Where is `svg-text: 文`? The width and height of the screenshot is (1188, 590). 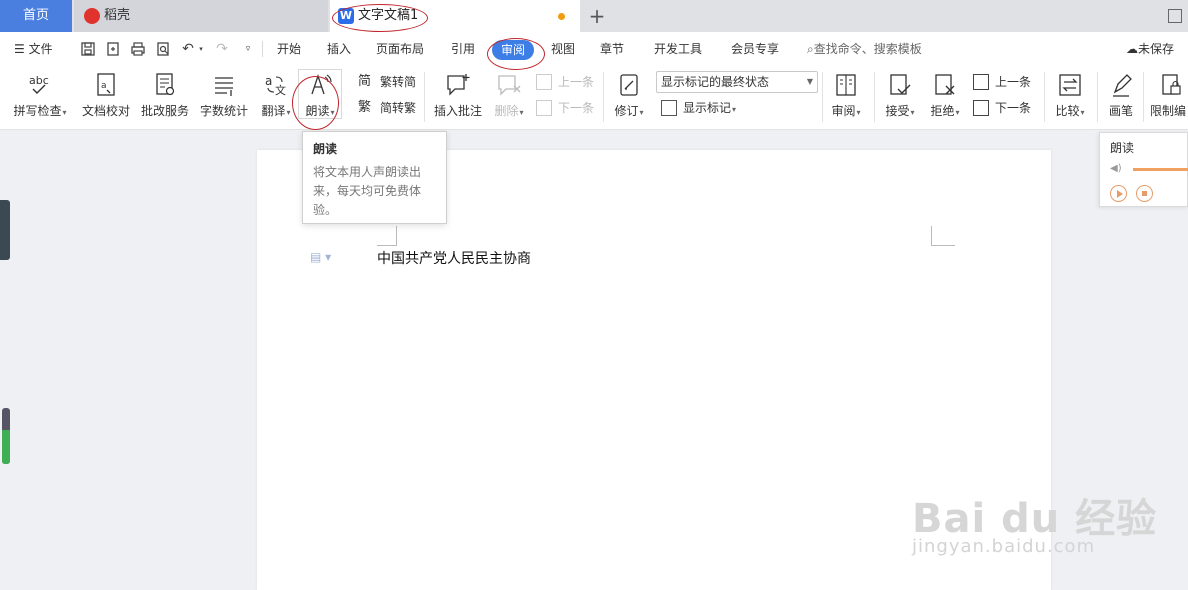 svg-text: 文 is located at coordinates (280, 90).